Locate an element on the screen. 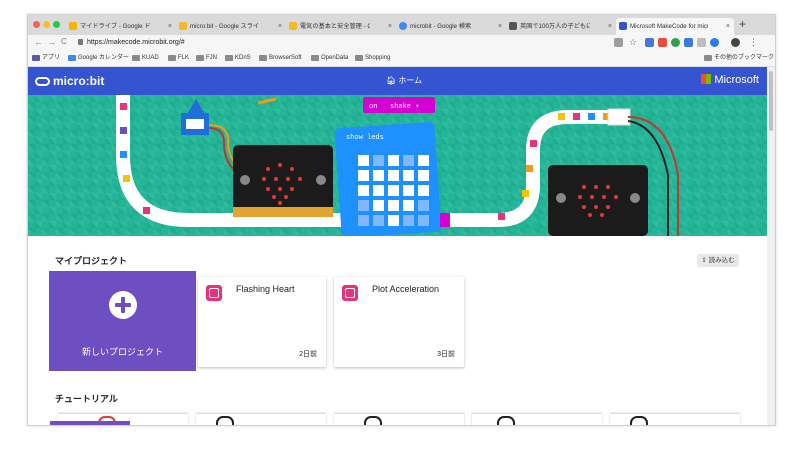 The width and height of the screenshot is (800, 462). bookmark-item: FLK is located at coordinates (178, 58).